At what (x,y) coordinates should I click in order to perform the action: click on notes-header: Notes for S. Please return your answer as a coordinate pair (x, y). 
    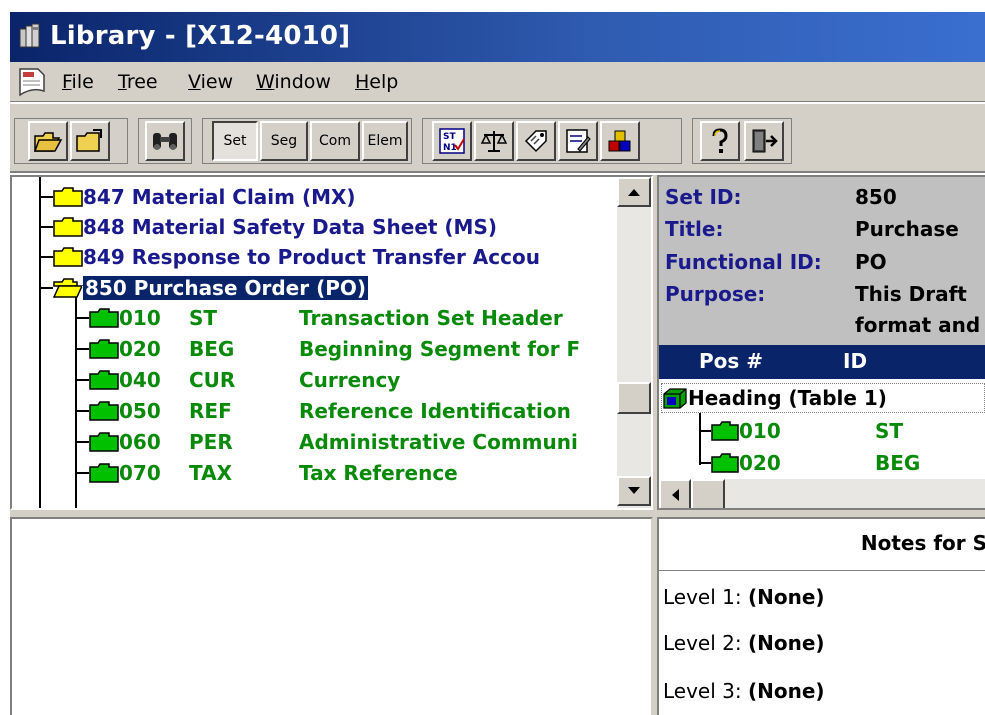
    Looking at the image, I should click on (822, 545).